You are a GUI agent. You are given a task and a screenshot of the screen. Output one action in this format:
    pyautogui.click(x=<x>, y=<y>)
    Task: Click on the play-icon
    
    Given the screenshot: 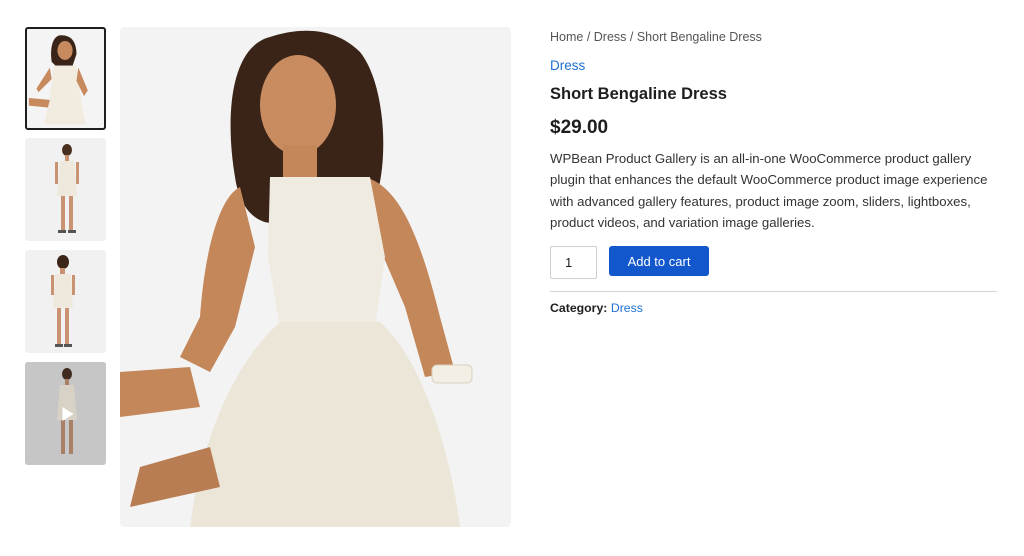 What is the action you would take?
    pyautogui.click(x=67, y=413)
    